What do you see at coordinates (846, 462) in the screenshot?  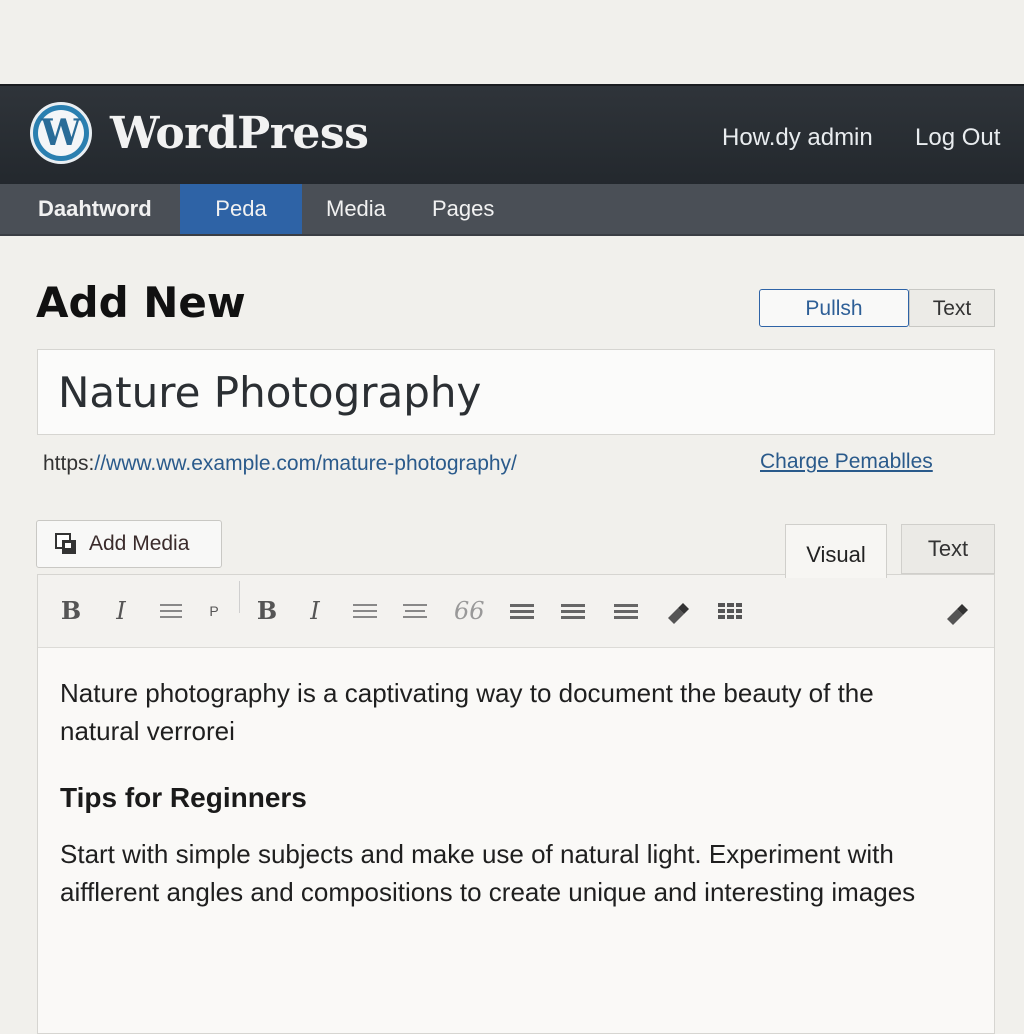 I see `change-permalinks-link: Charge Pemablles` at bounding box center [846, 462].